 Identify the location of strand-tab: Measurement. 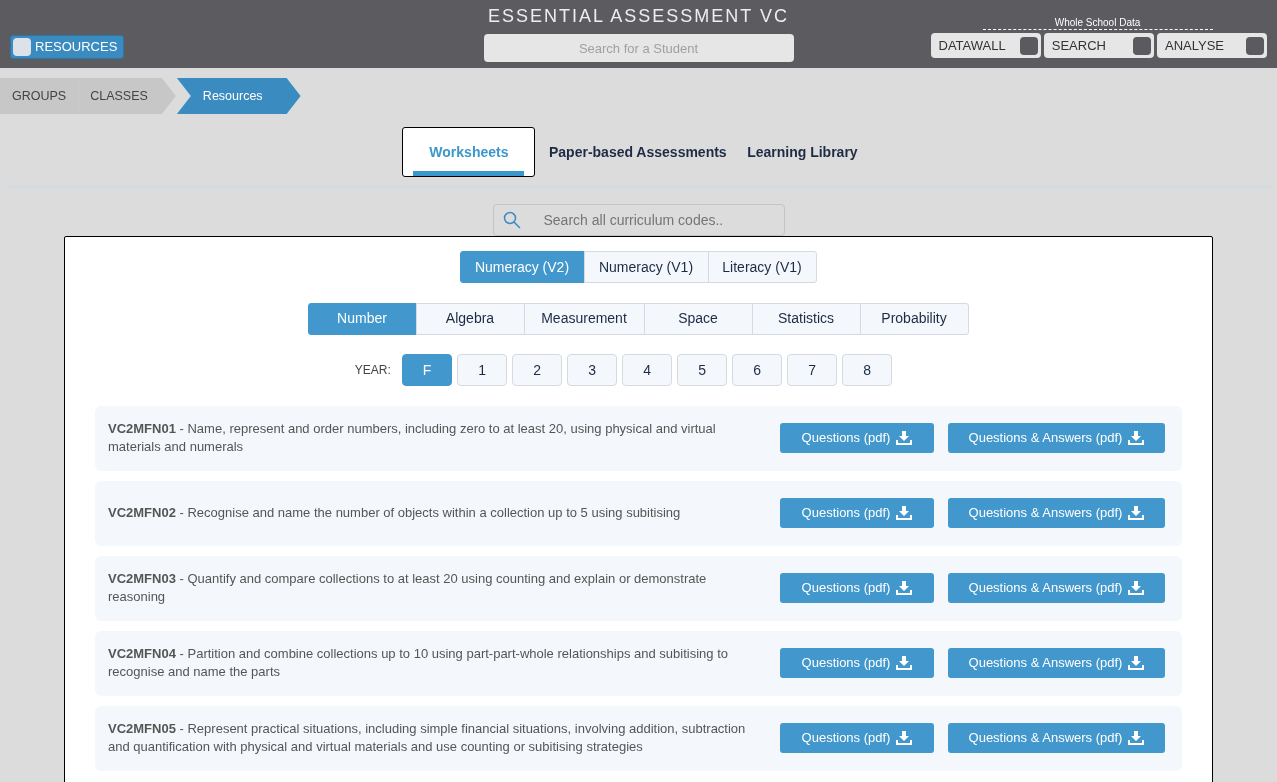
(584, 318).